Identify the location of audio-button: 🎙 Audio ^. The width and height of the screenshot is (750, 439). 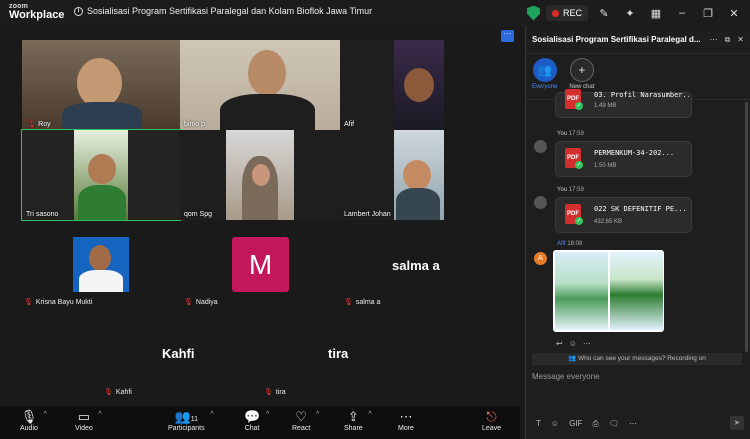
(33, 420).